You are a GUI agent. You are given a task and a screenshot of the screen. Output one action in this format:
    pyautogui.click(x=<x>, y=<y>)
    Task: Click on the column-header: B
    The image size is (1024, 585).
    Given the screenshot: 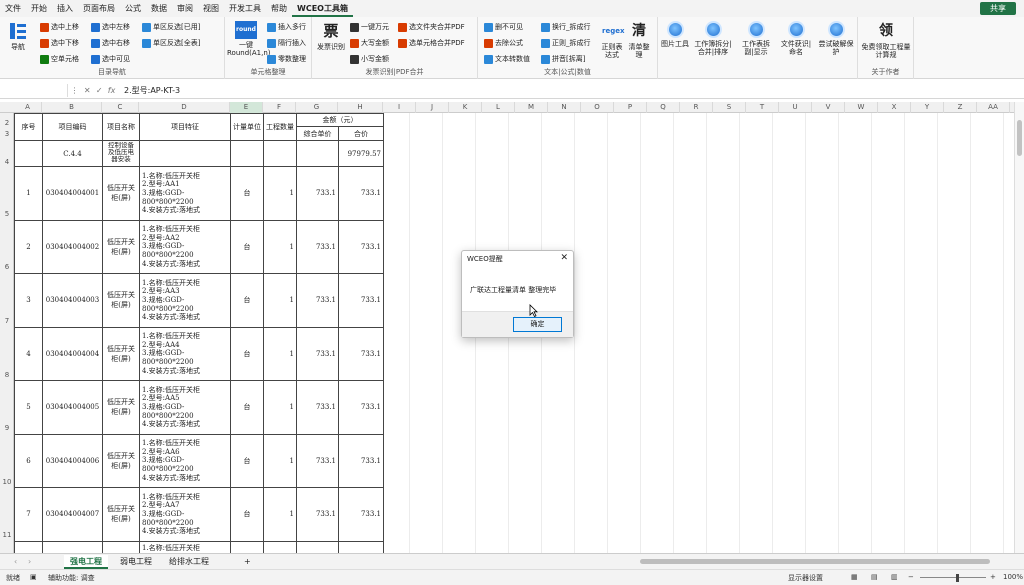 What is the action you would take?
    pyautogui.click(x=72, y=107)
    